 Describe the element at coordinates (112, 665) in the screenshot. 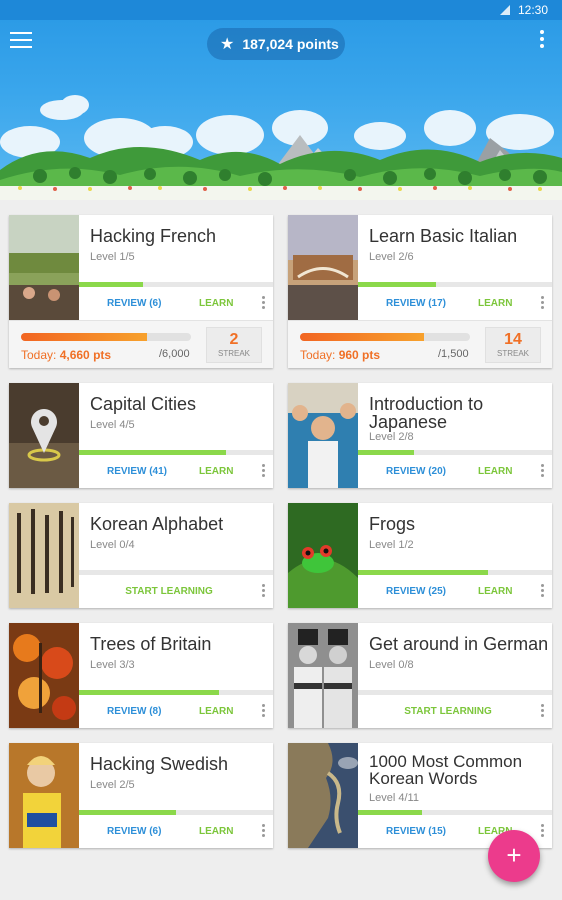

I see `course-level: Level 3/3` at that location.